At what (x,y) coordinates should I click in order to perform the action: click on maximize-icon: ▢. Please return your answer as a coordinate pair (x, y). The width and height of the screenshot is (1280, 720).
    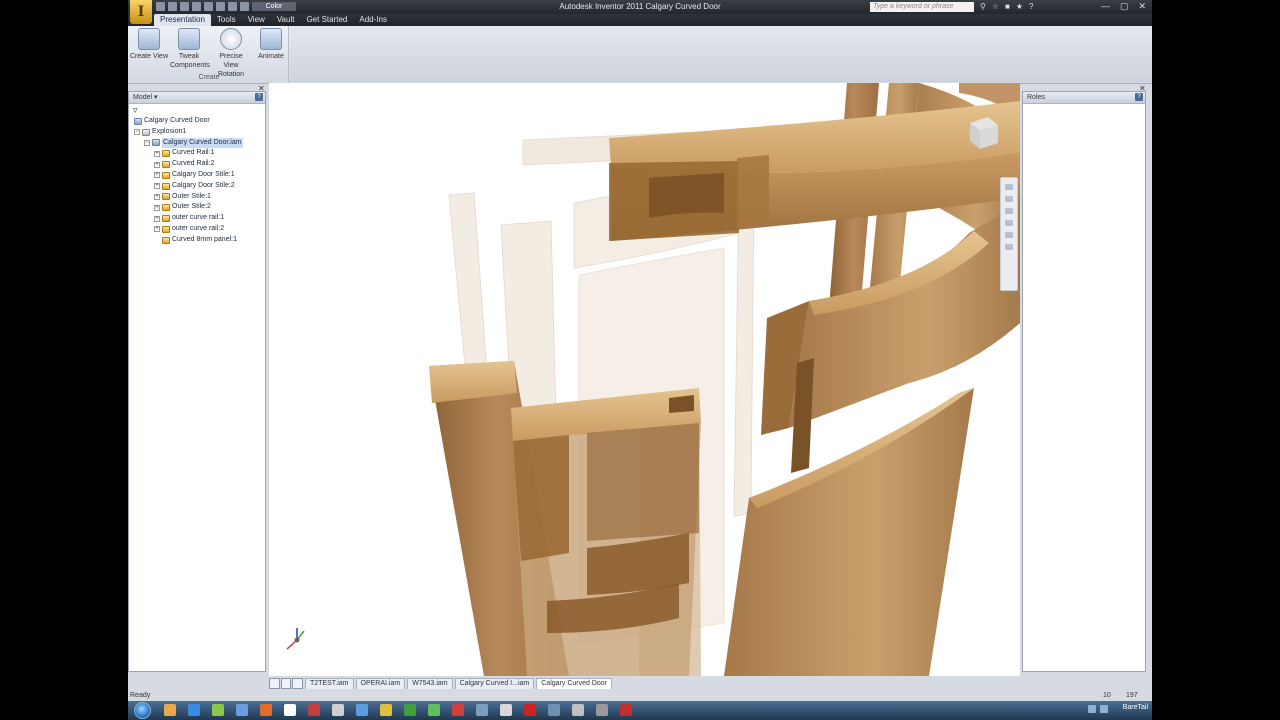
    Looking at the image, I should click on (1124, 6).